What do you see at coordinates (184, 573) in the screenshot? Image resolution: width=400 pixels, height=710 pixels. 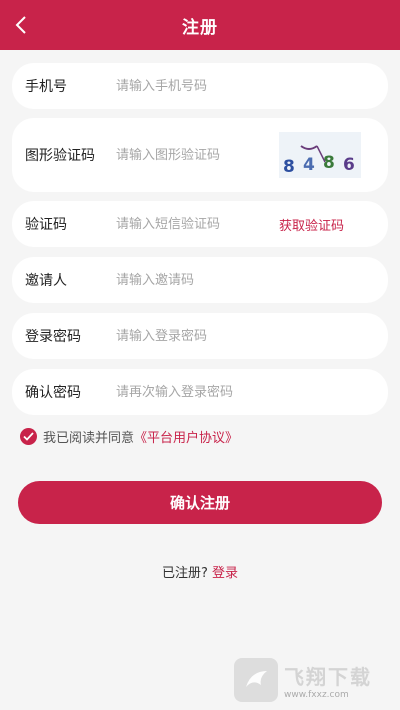 I see `login-question: 已注册?` at bounding box center [184, 573].